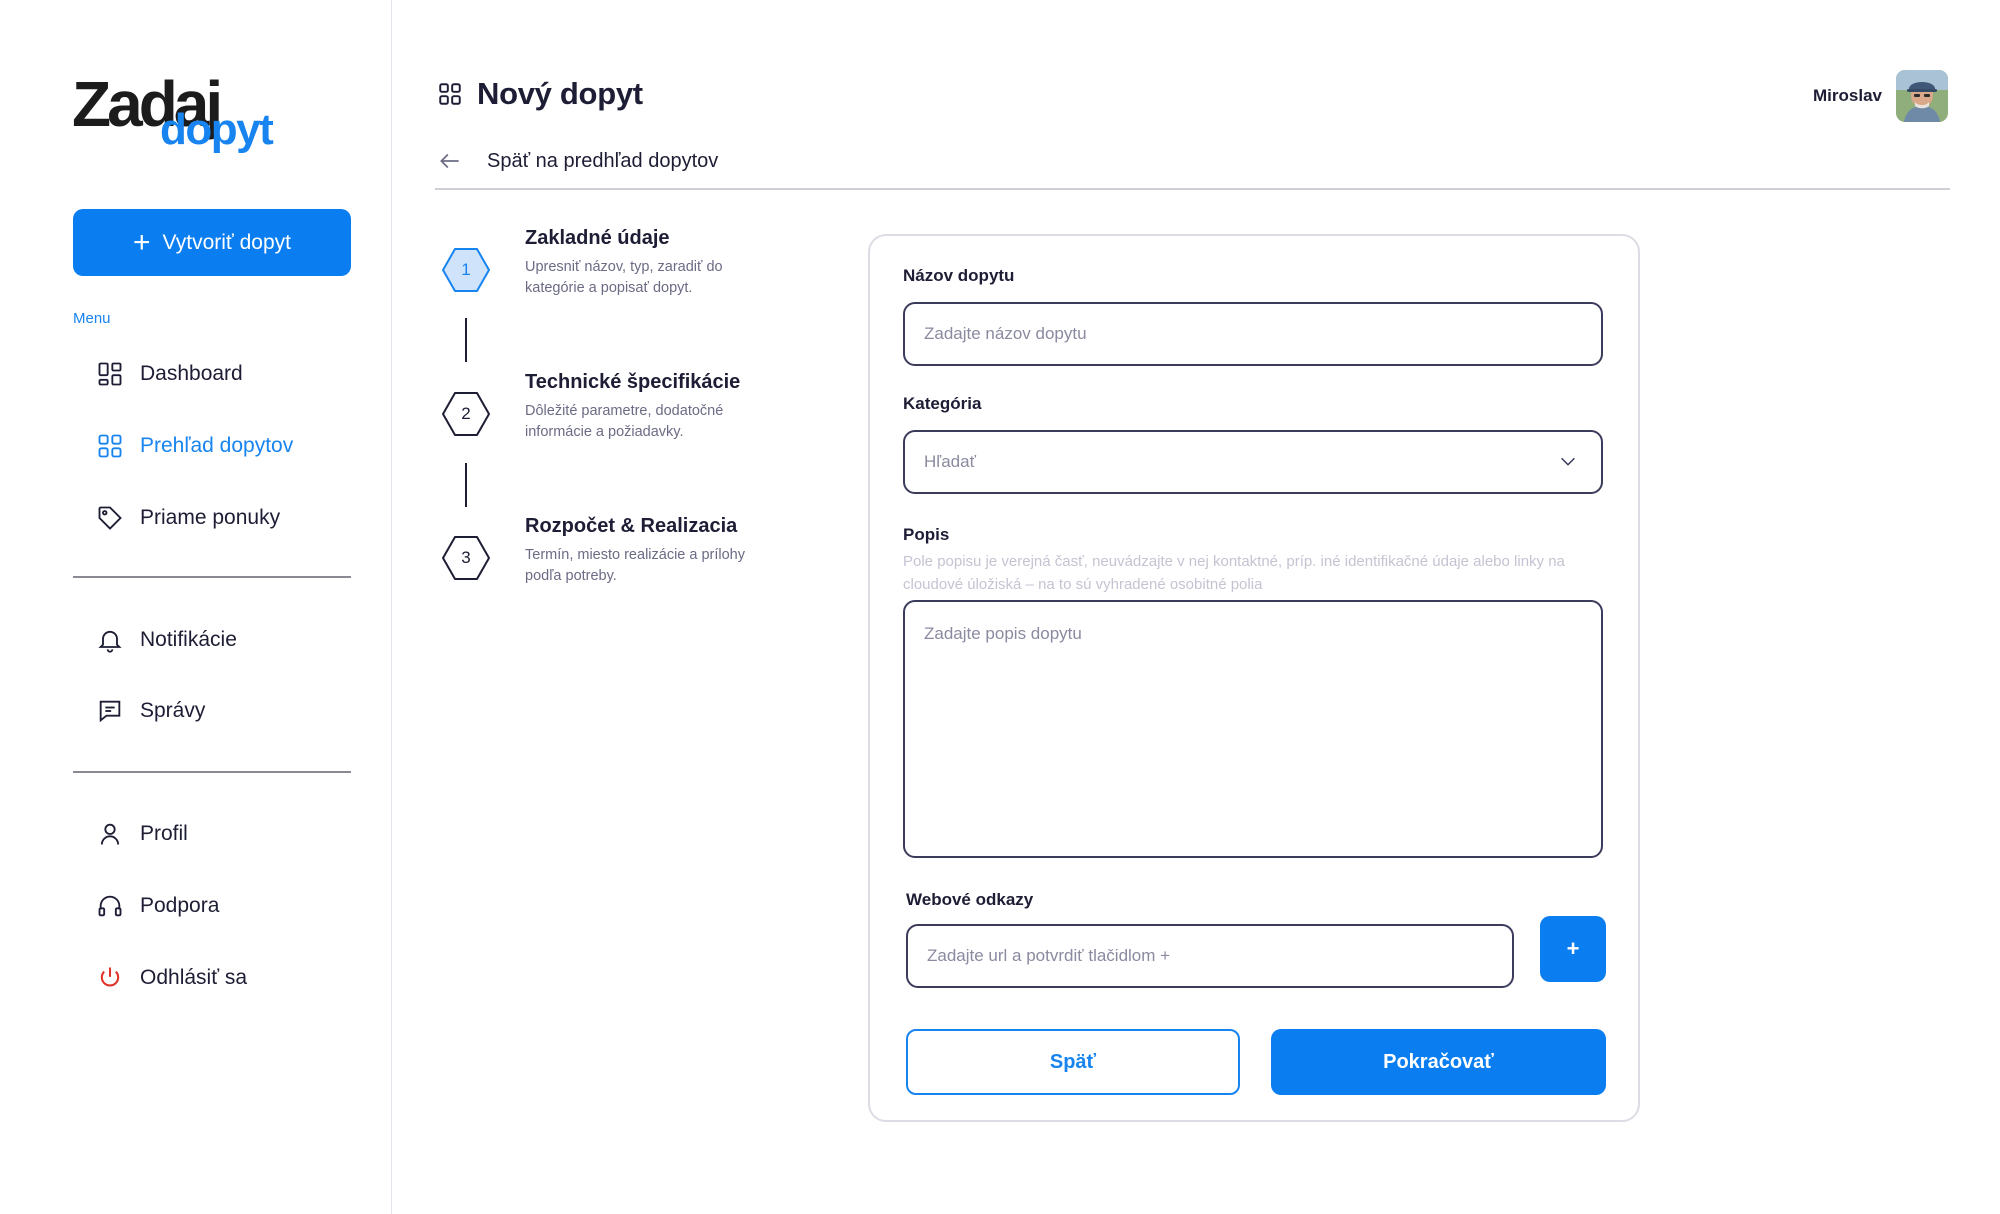 The height and width of the screenshot is (1214, 2000). Describe the element at coordinates (217, 129) in the screenshot. I see `logo-word-2: dopyt` at that location.